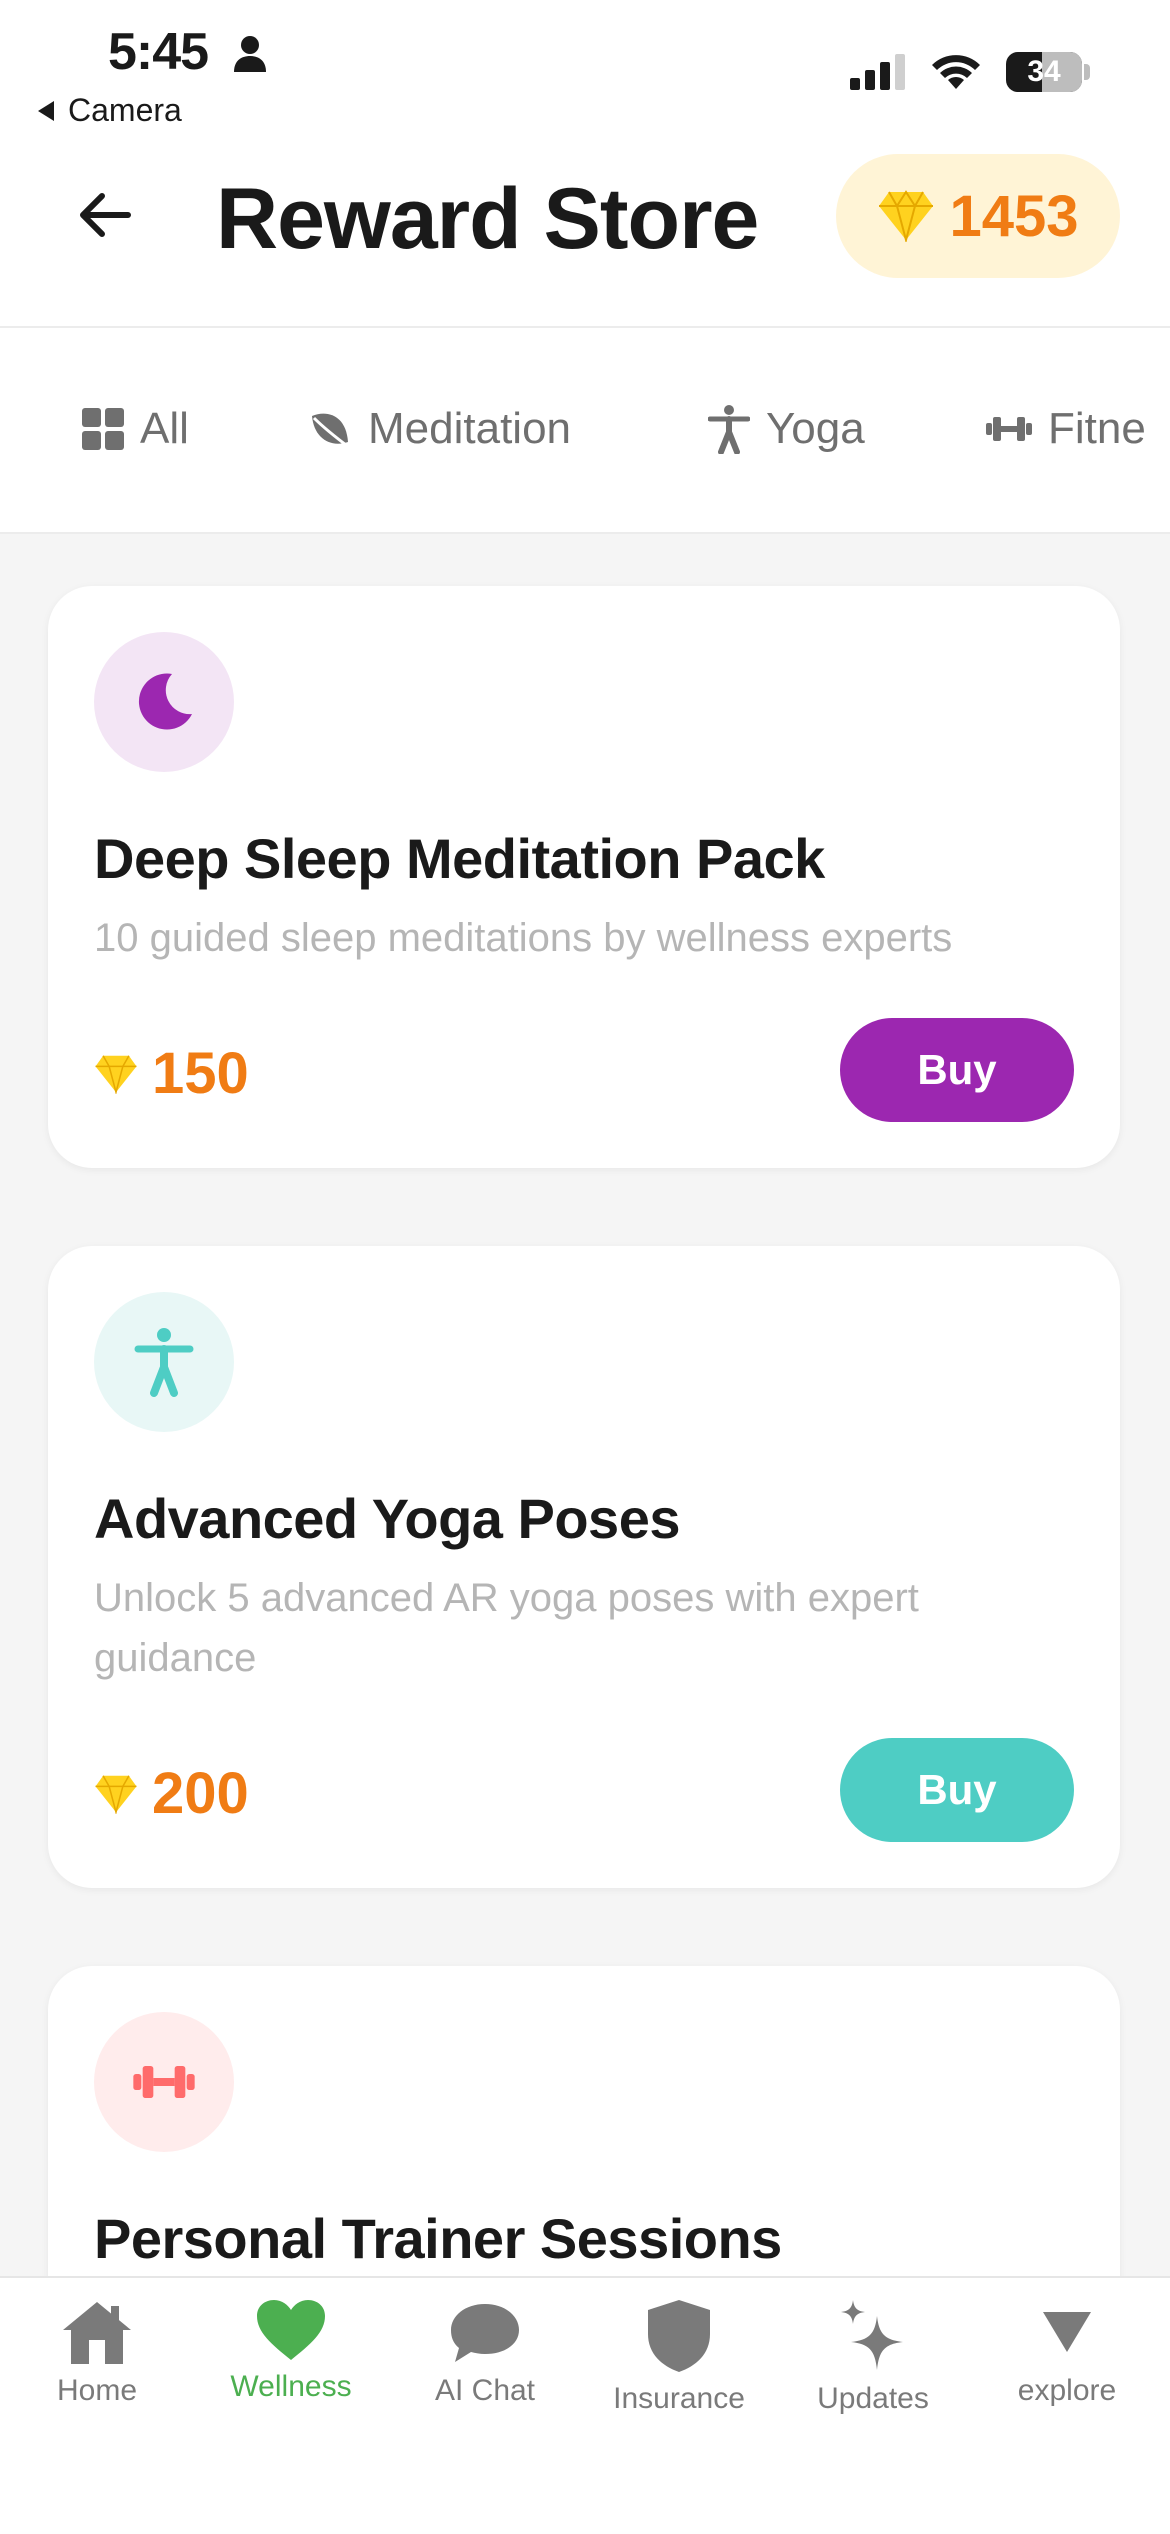  I want to click on moon-icon, so click(165, 701).